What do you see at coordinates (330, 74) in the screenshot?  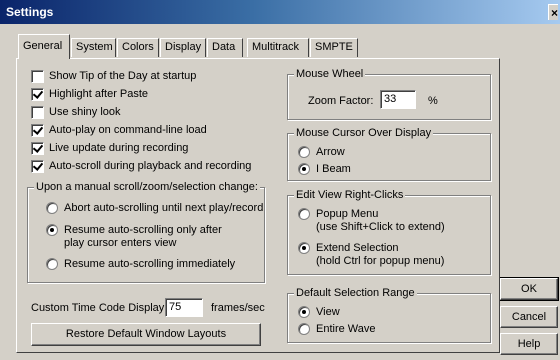 I see `mouse-wheel-group-title: Mouse Wheel` at bounding box center [330, 74].